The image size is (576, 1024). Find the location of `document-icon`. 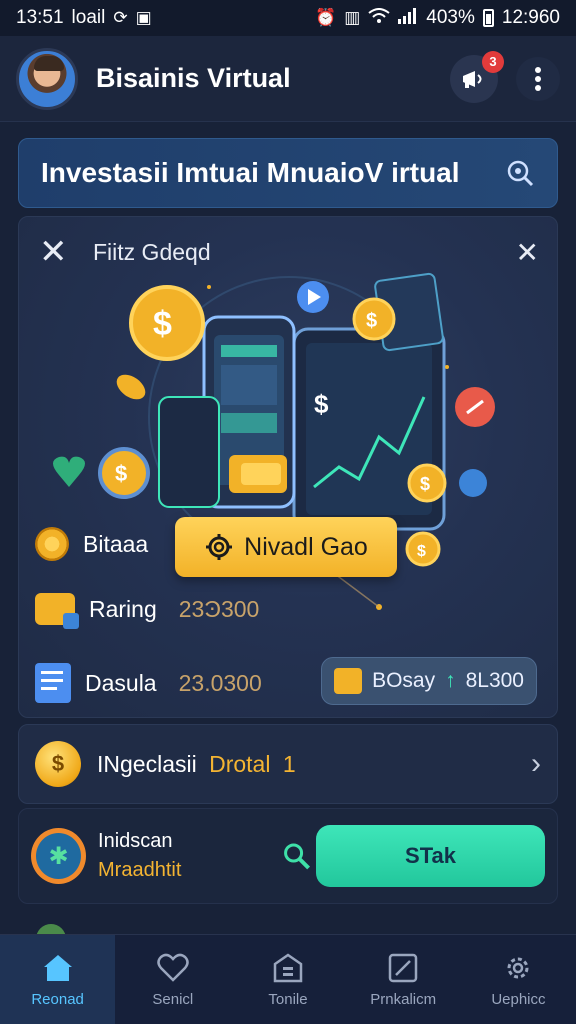

document-icon is located at coordinates (53, 683).